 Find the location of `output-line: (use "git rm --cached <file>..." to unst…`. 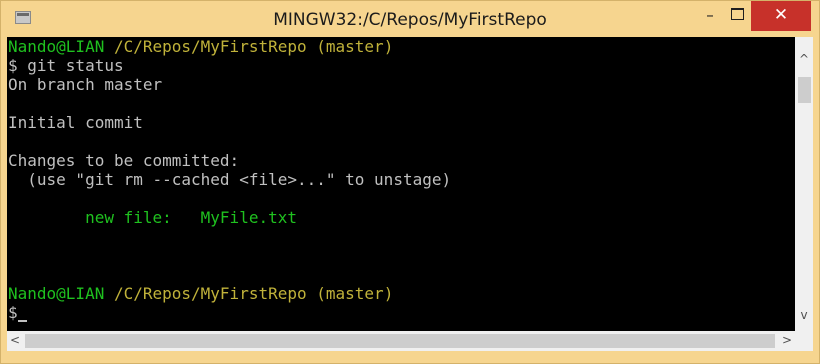

output-line: (use "git rm --cached <file>..." to unst… is located at coordinates (230, 179).